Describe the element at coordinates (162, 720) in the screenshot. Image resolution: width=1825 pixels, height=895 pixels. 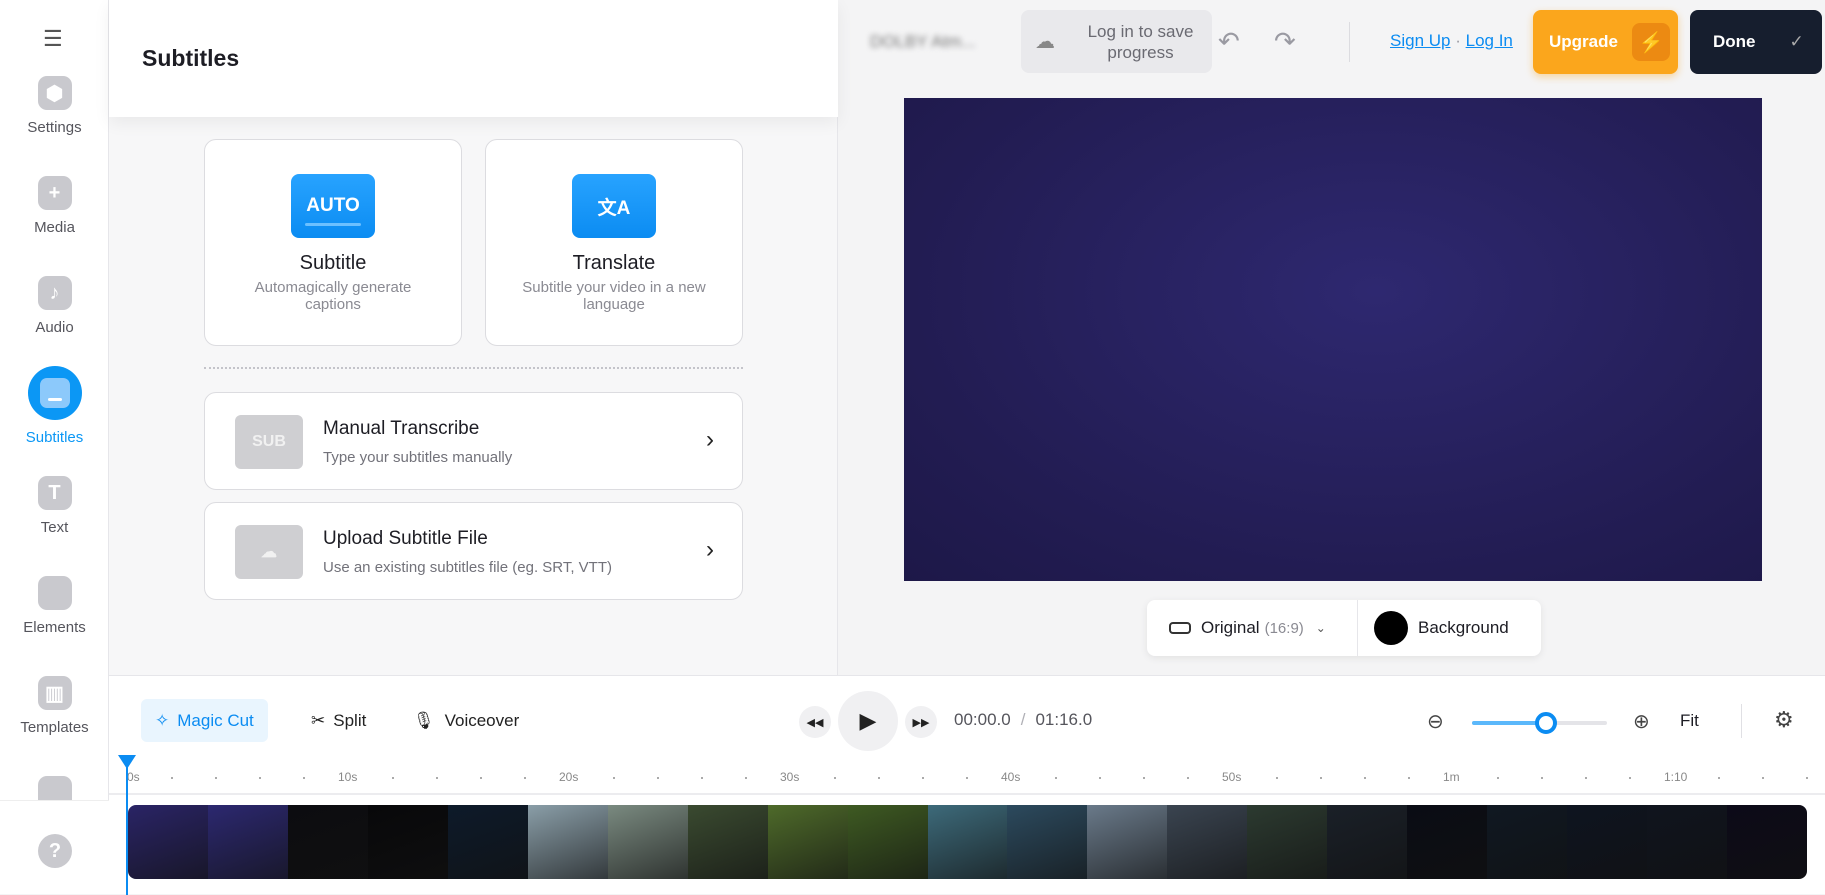
I see `sparkle-icon: ✧` at that location.